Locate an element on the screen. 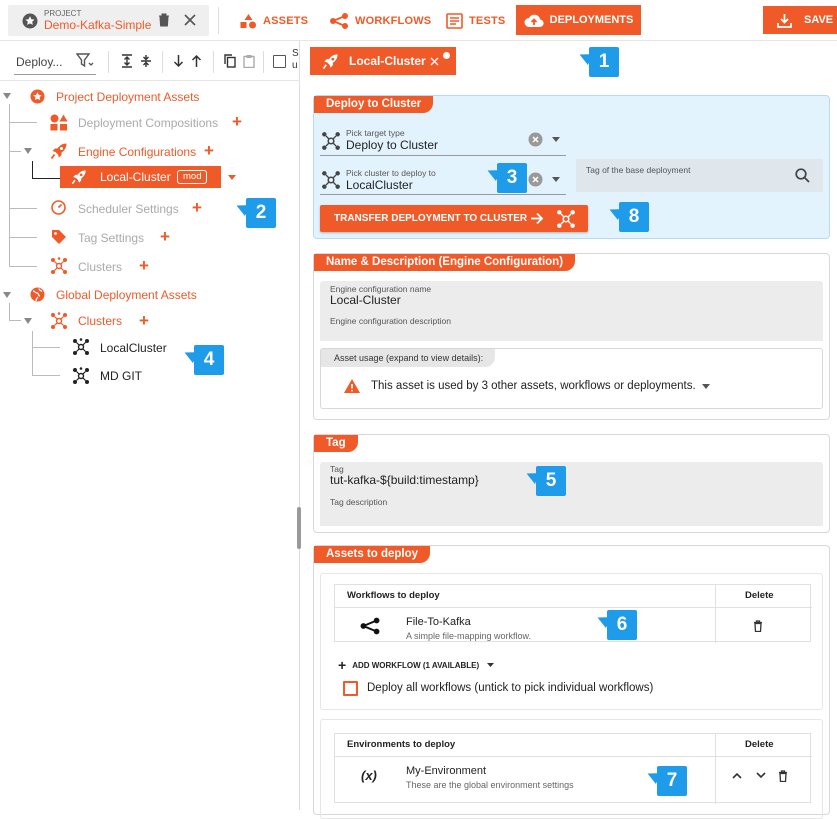  warning-icon is located at coordinates (352, 386).